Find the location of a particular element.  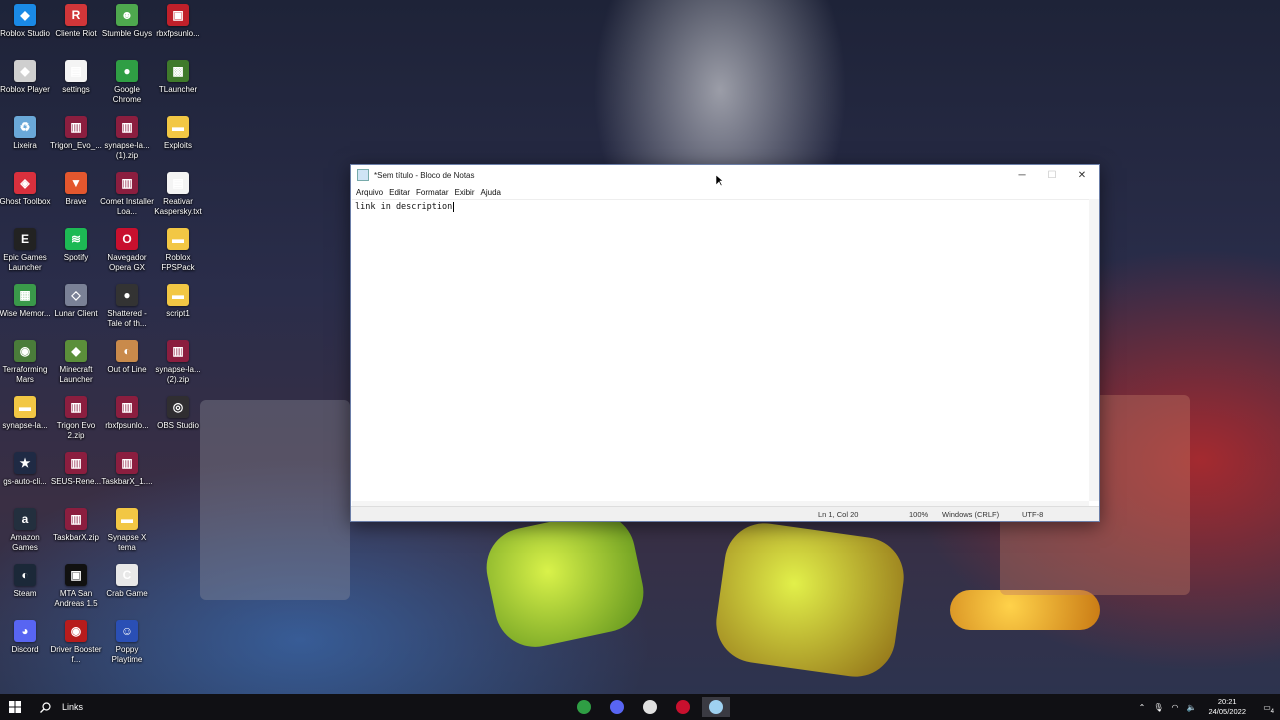

minimize-button: ─ is located at coordinates (1022, 175).